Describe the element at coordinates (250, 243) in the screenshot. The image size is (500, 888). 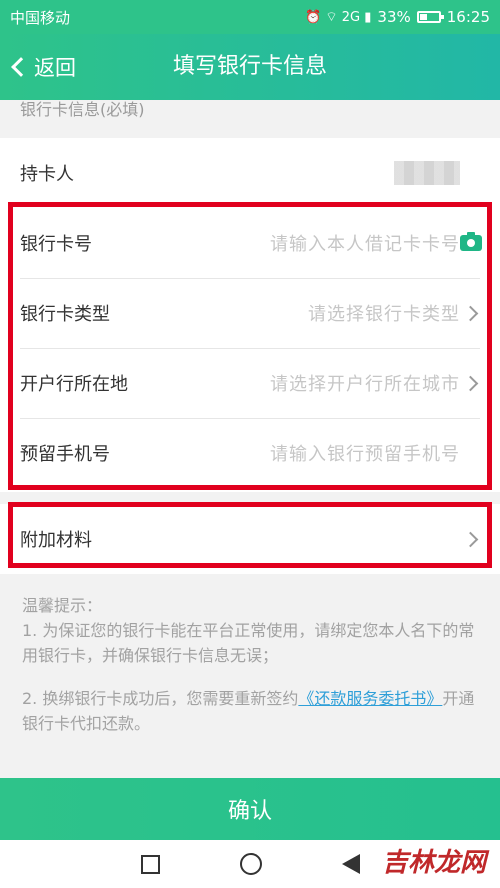
I see `card-number-row: 银行卡号 请输入本人借记卡卡号` at that location.